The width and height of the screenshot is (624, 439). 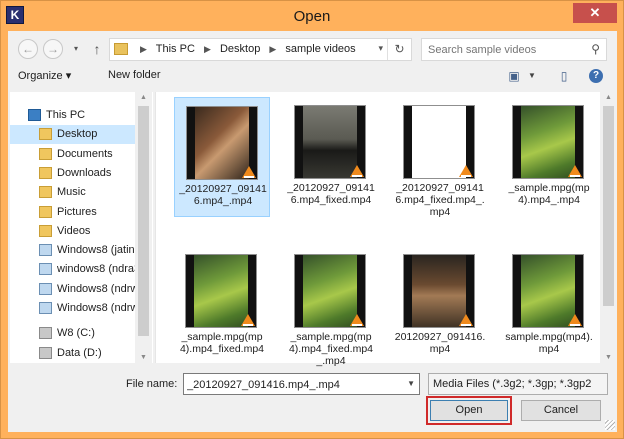 I want to click on nav-item: Windows8 (jatin-, so click(x=72, y=250).